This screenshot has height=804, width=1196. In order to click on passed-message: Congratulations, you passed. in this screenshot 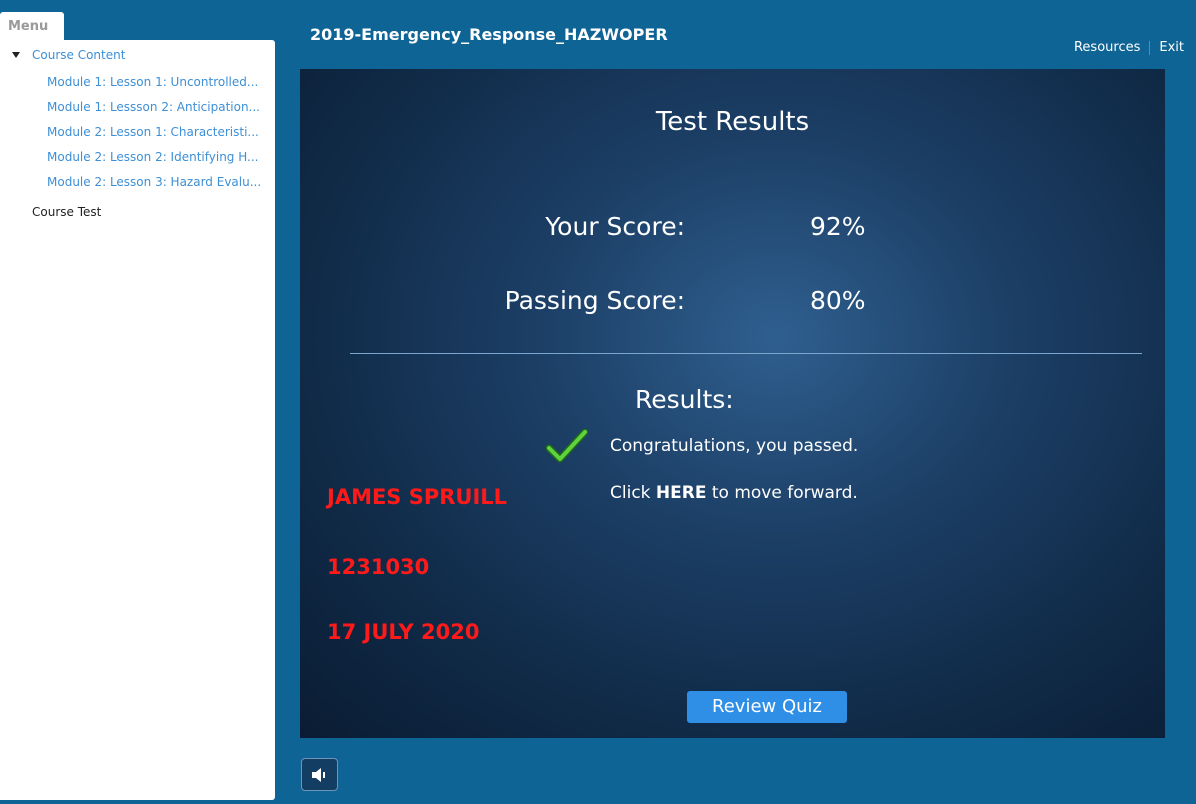, I will do `click(734, 446)`.